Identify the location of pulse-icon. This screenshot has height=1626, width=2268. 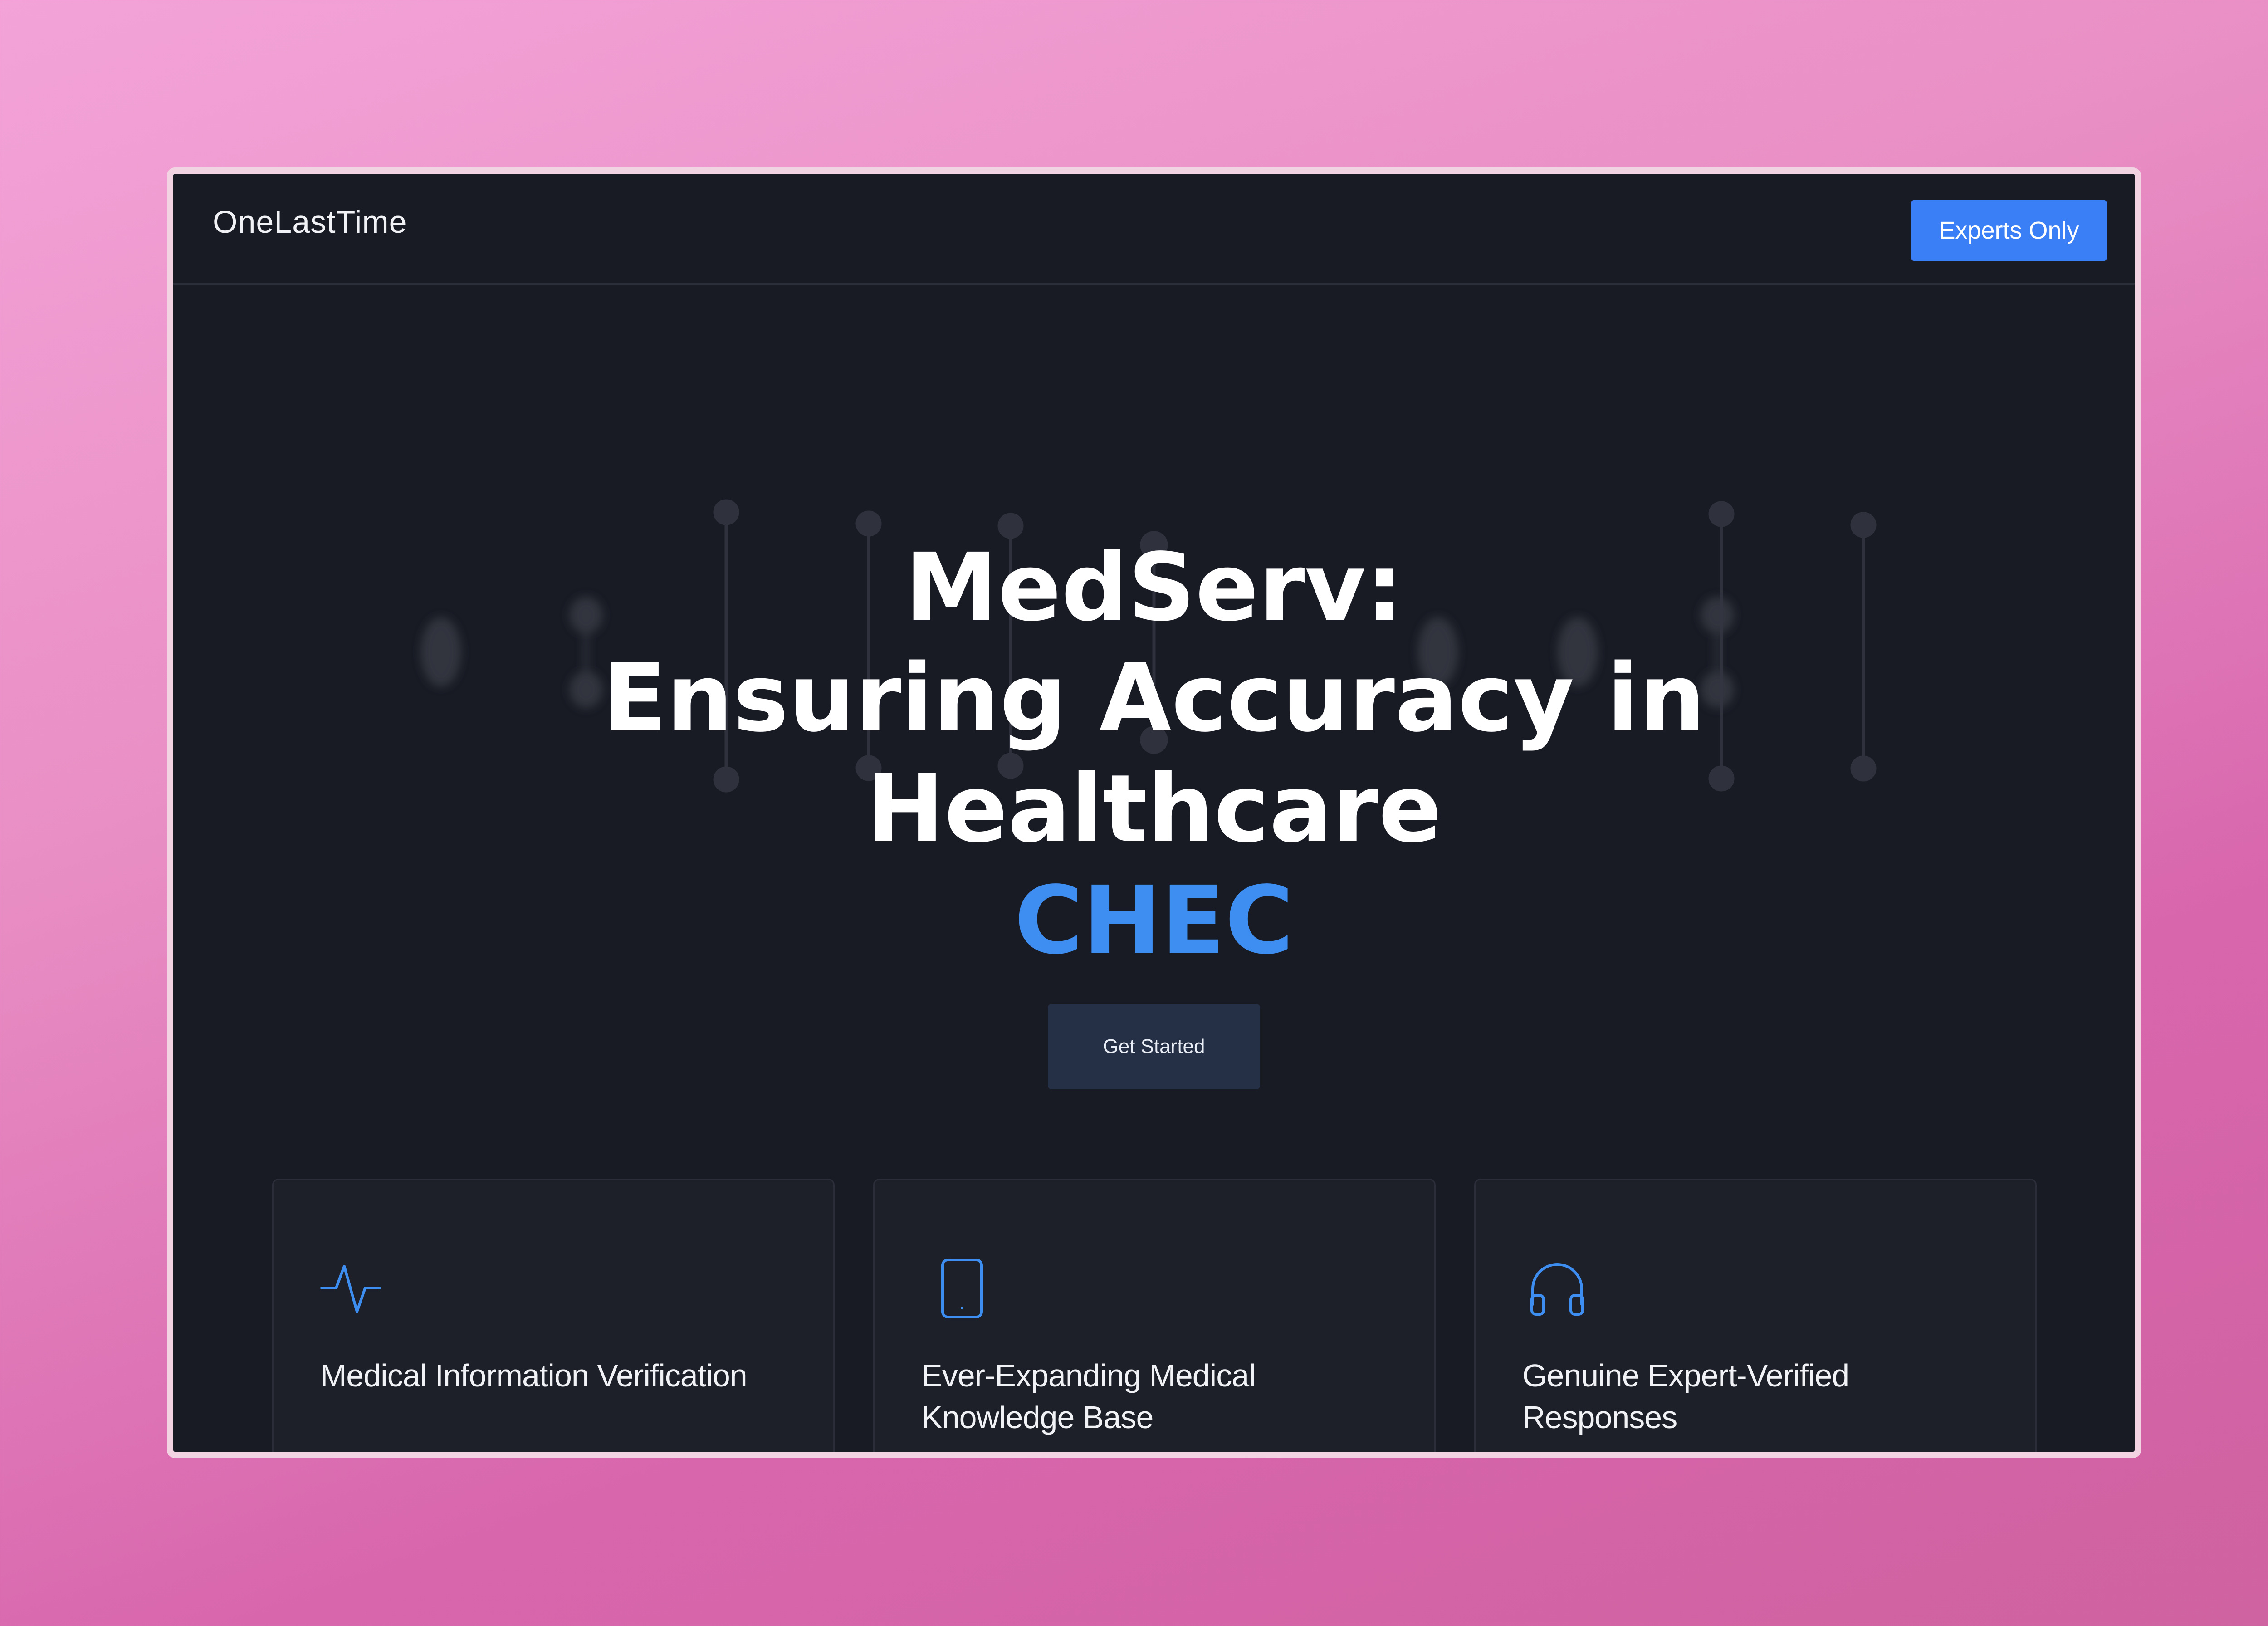
(351, 1289).